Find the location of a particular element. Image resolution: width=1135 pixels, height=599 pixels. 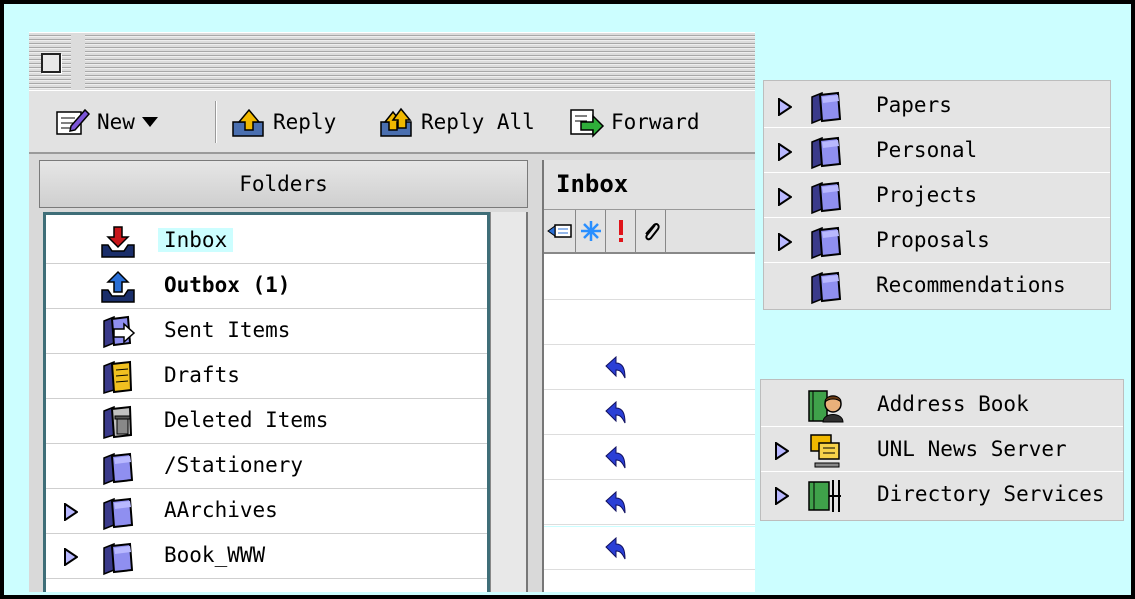

attachment-column is located at coordinates (651, 231).